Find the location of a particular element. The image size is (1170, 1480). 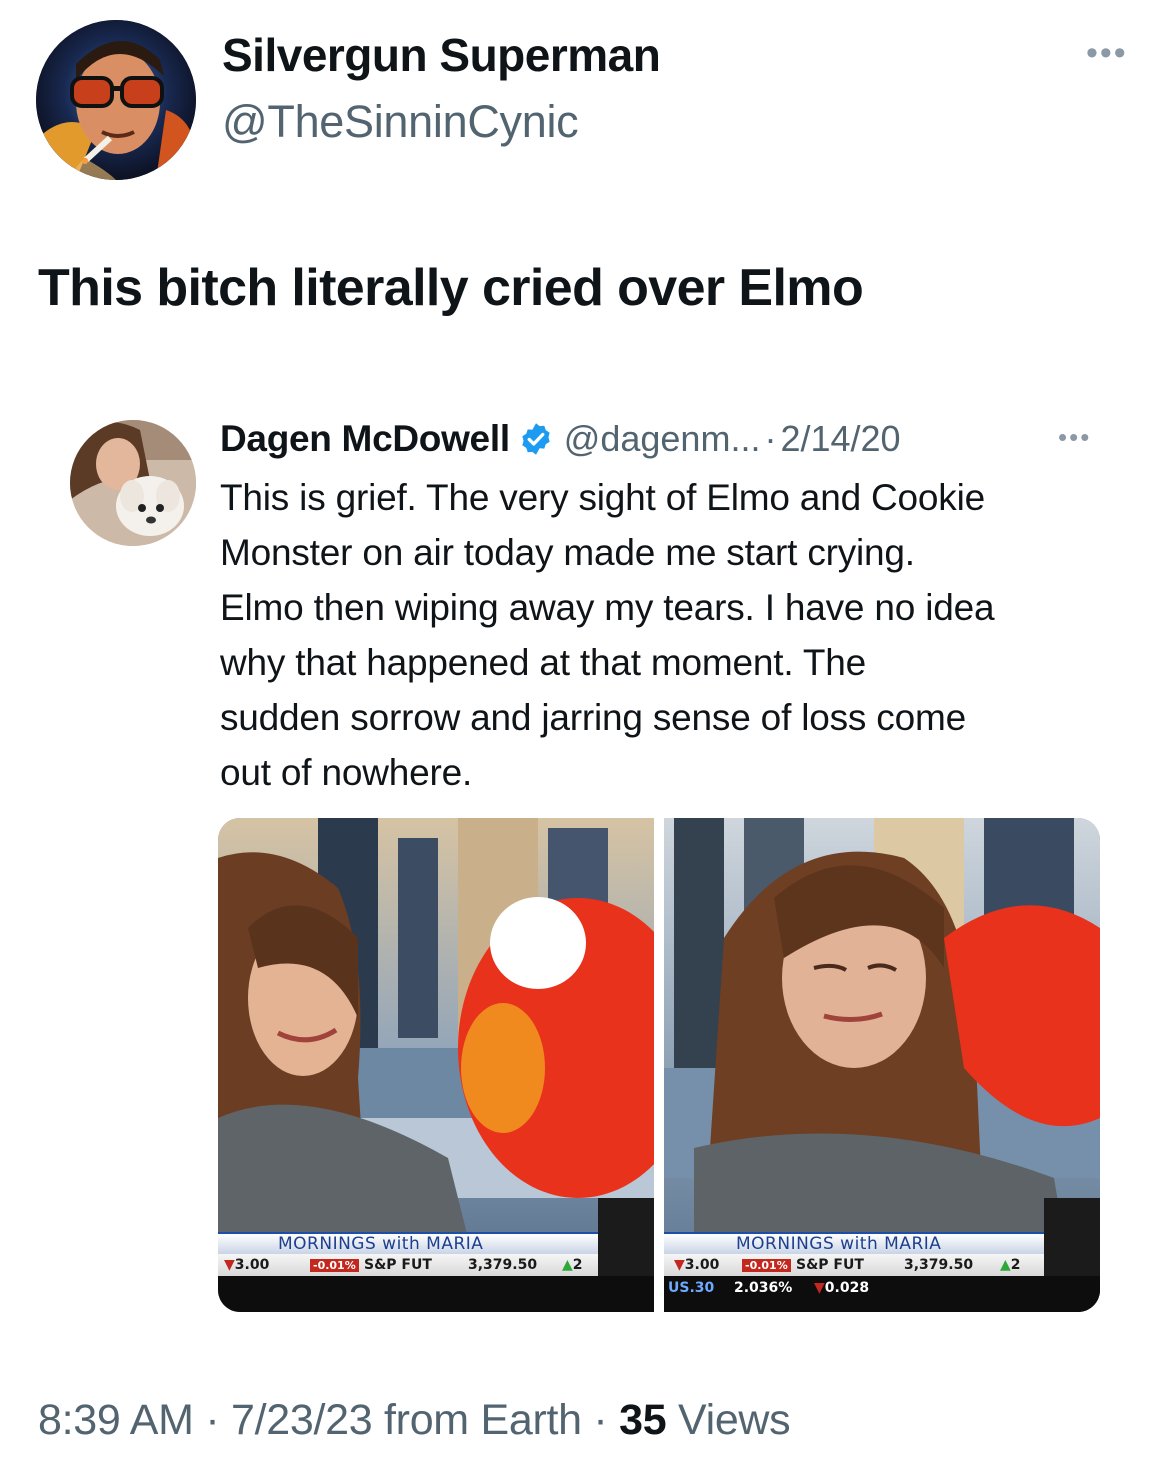

quoted-text-line: out of nowhere. is located at coordinates (346, 772).